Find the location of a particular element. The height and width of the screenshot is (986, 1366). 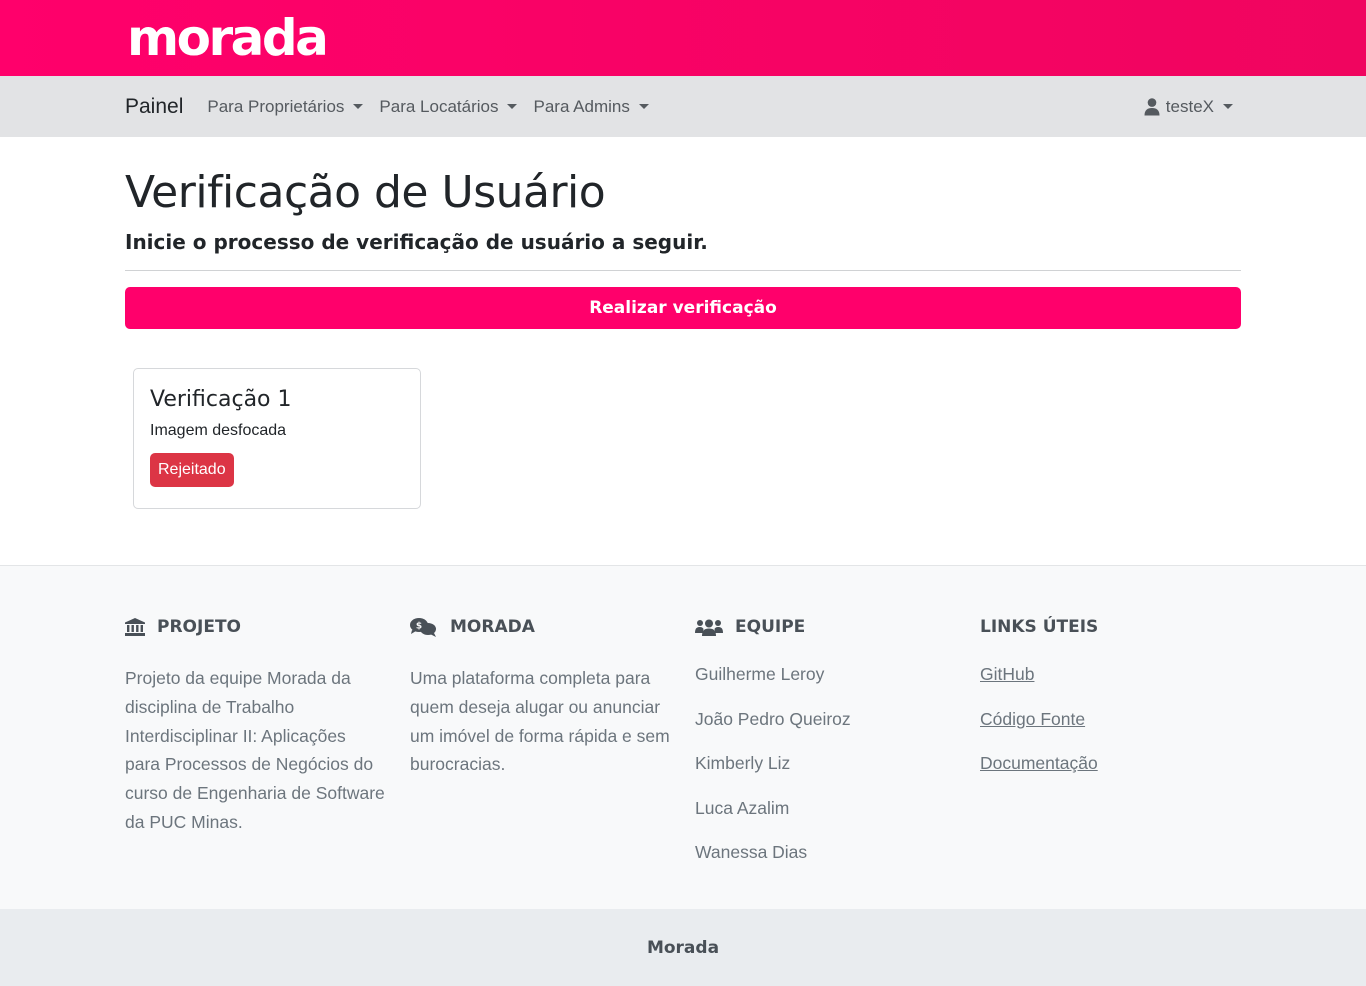

morada-logo: morada is located at coordinates (228, 38).